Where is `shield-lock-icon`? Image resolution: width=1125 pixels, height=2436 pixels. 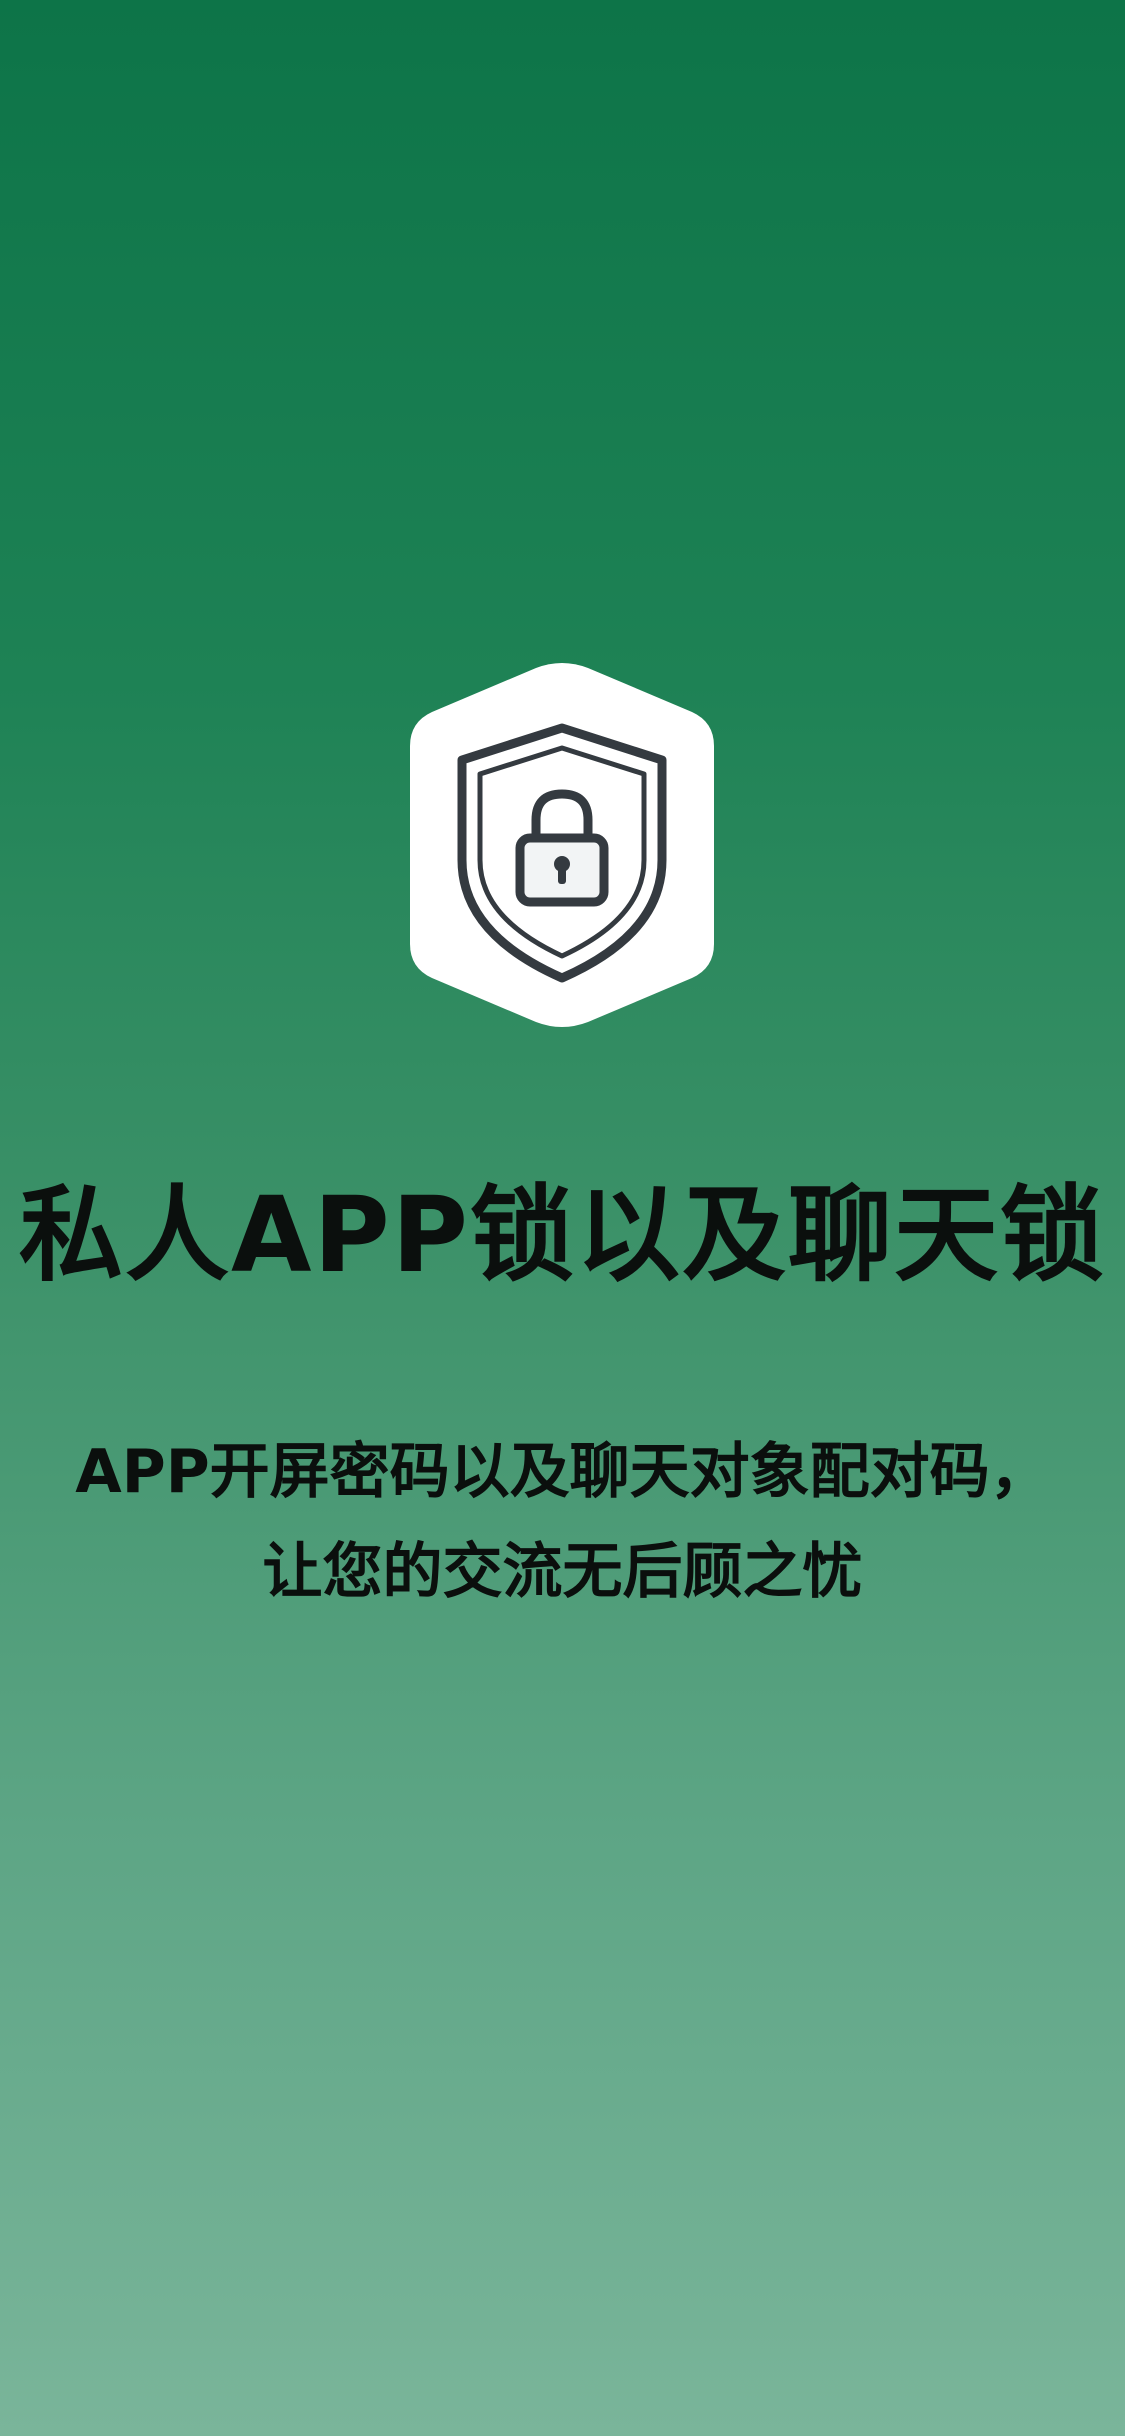
shield-lock-icon is located at coordinates (562, 845).